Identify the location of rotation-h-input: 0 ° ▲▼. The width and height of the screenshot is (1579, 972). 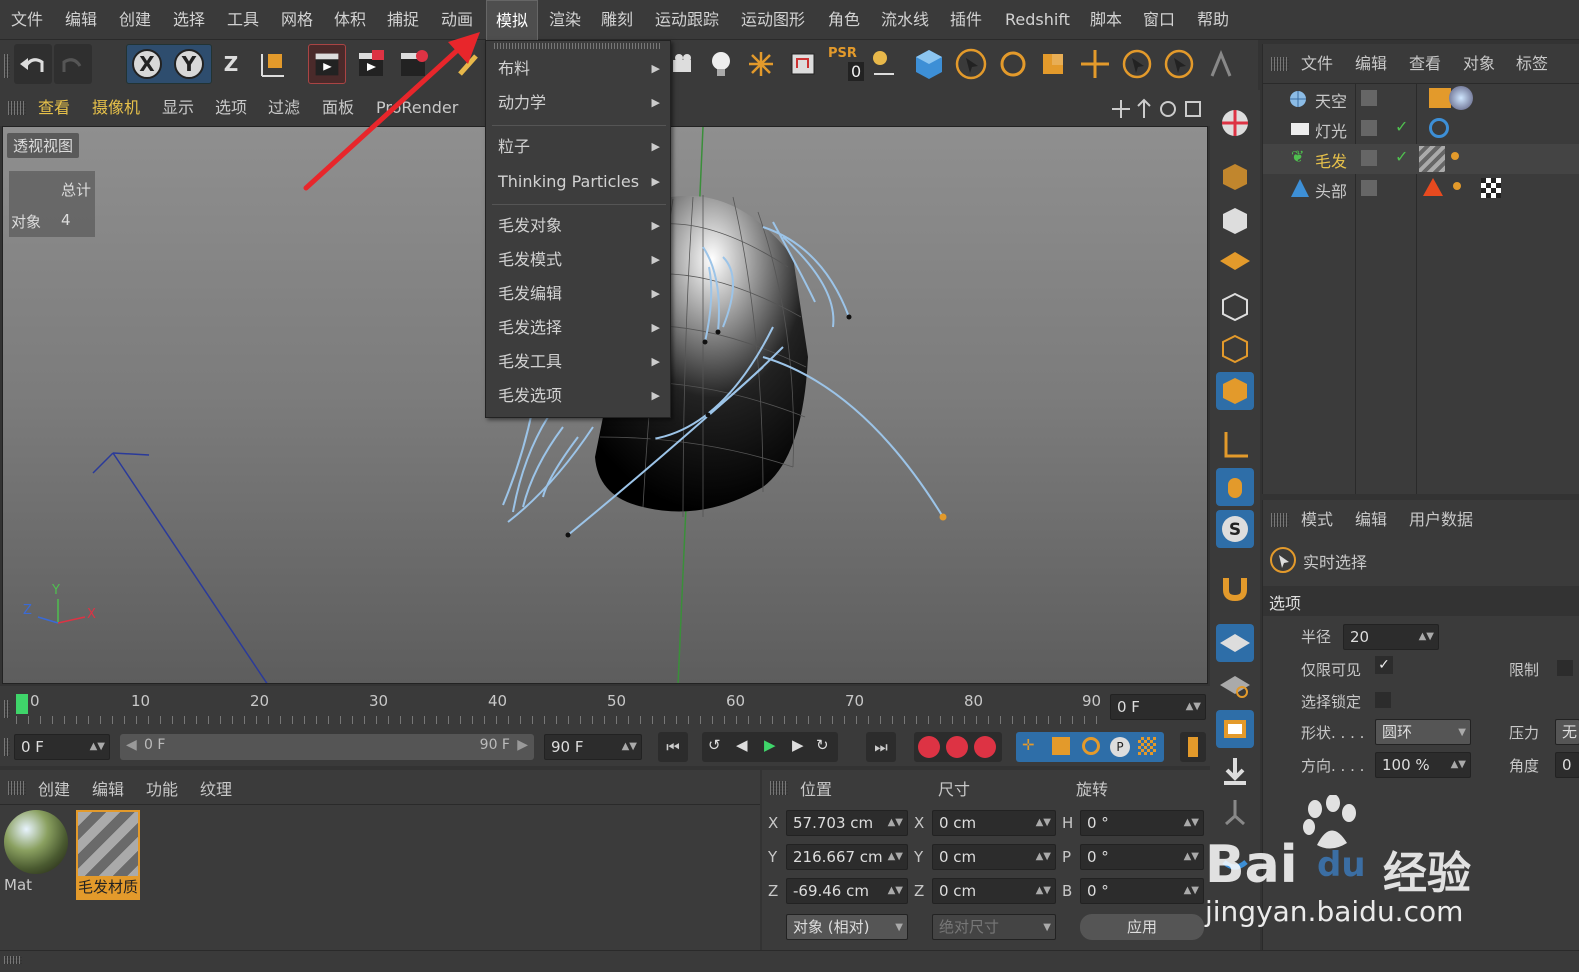
(1142, 823).